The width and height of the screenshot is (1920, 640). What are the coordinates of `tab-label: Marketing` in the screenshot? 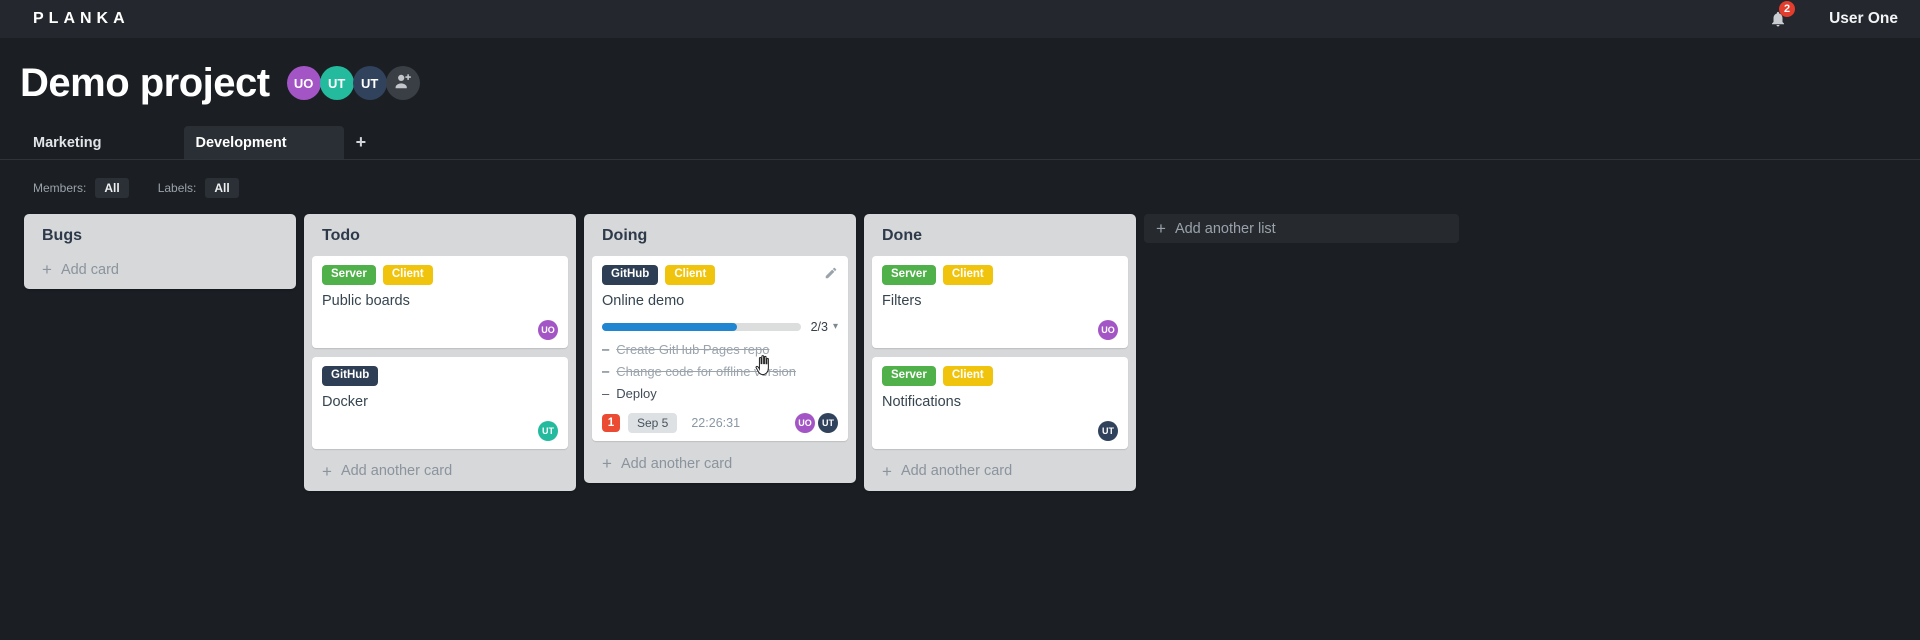 It's located at (67, 142).